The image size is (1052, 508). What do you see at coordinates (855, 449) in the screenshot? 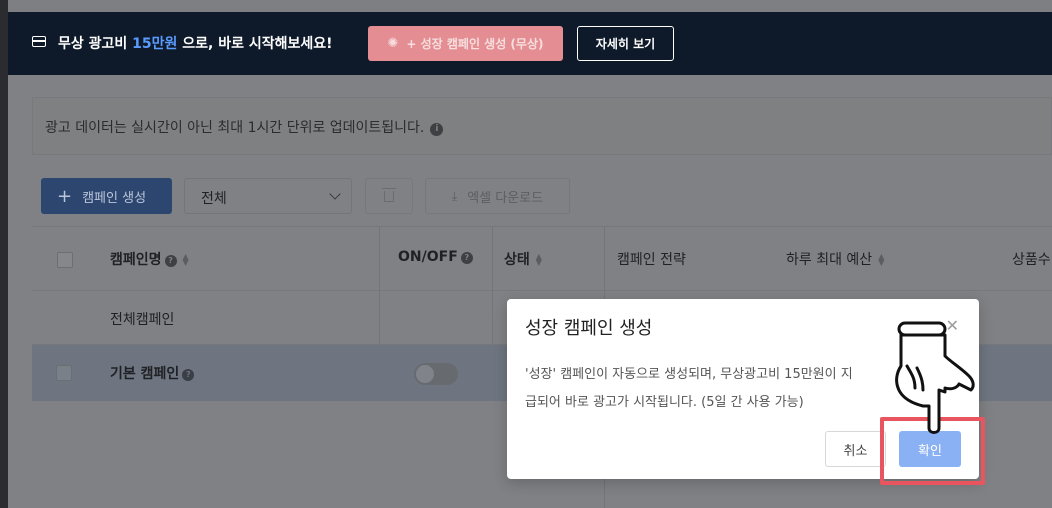
I see `cancel-button: 취소` at bounding box center [855, 449].